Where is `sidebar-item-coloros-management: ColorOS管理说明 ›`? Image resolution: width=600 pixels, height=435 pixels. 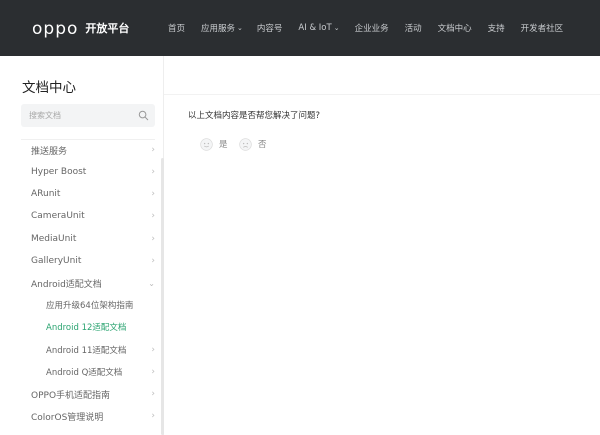
sidebar-item-coloros-management: ColorOS管理说明 › is located at coordinates (93, 416).